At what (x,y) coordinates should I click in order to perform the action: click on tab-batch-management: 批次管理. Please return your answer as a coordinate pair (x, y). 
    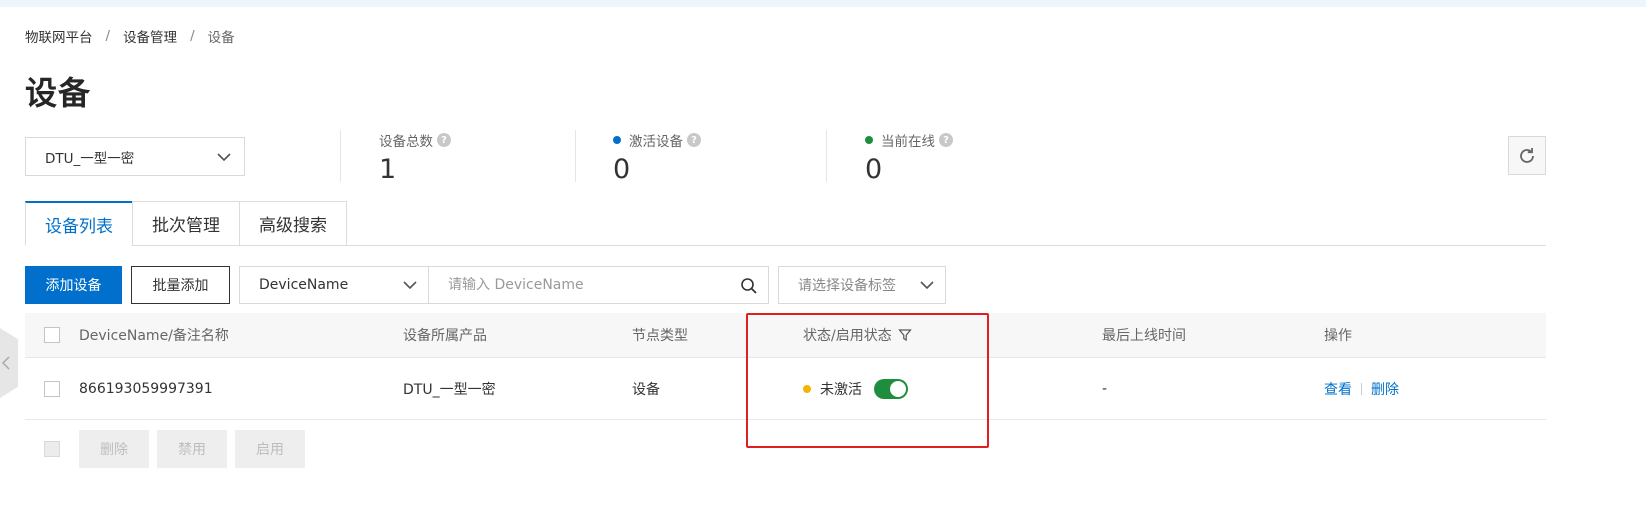
    Looking at the image, I should click on (185, 223).